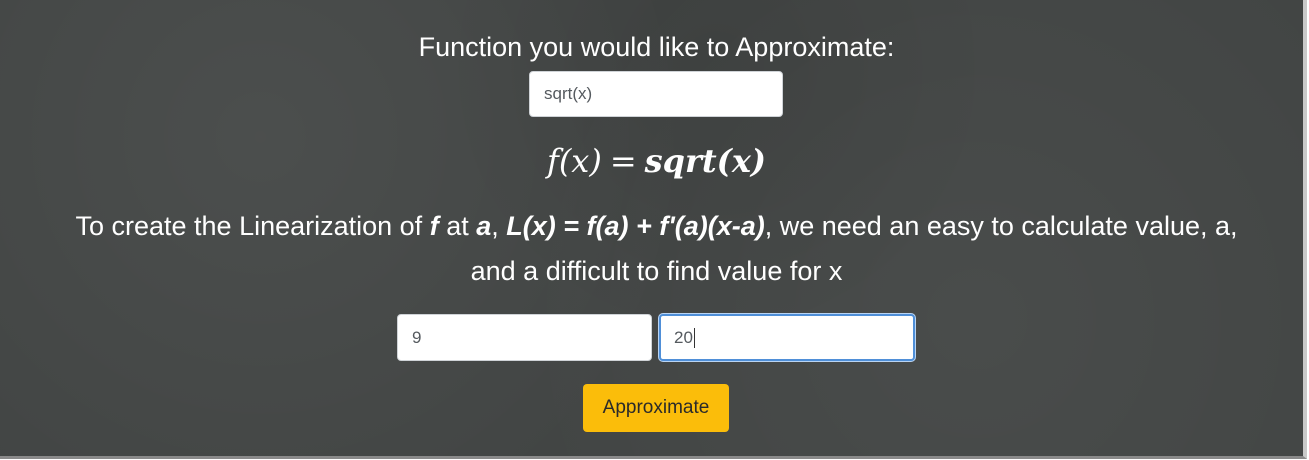  I want to click on desc-at: at, so click(457, 226).